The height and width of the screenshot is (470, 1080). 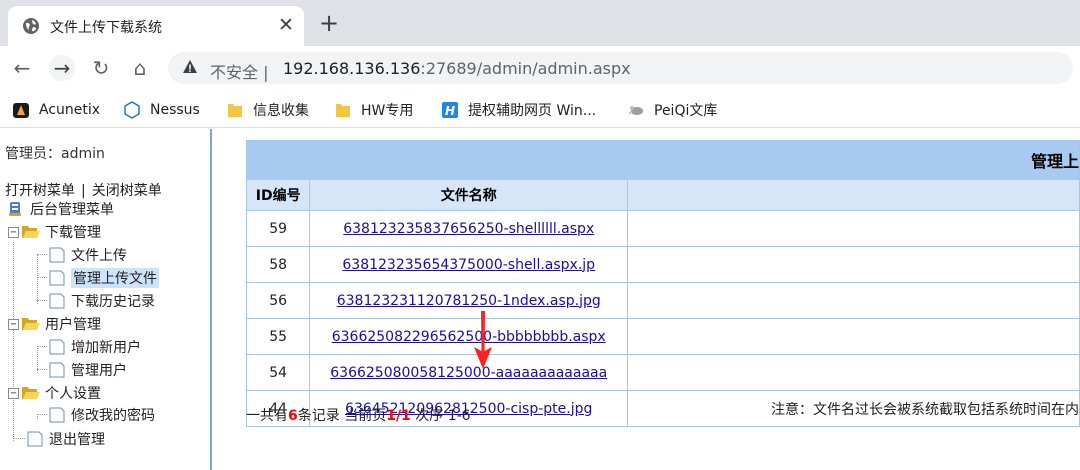 I want to click on nessus-icon, so click(x=132, y=110).